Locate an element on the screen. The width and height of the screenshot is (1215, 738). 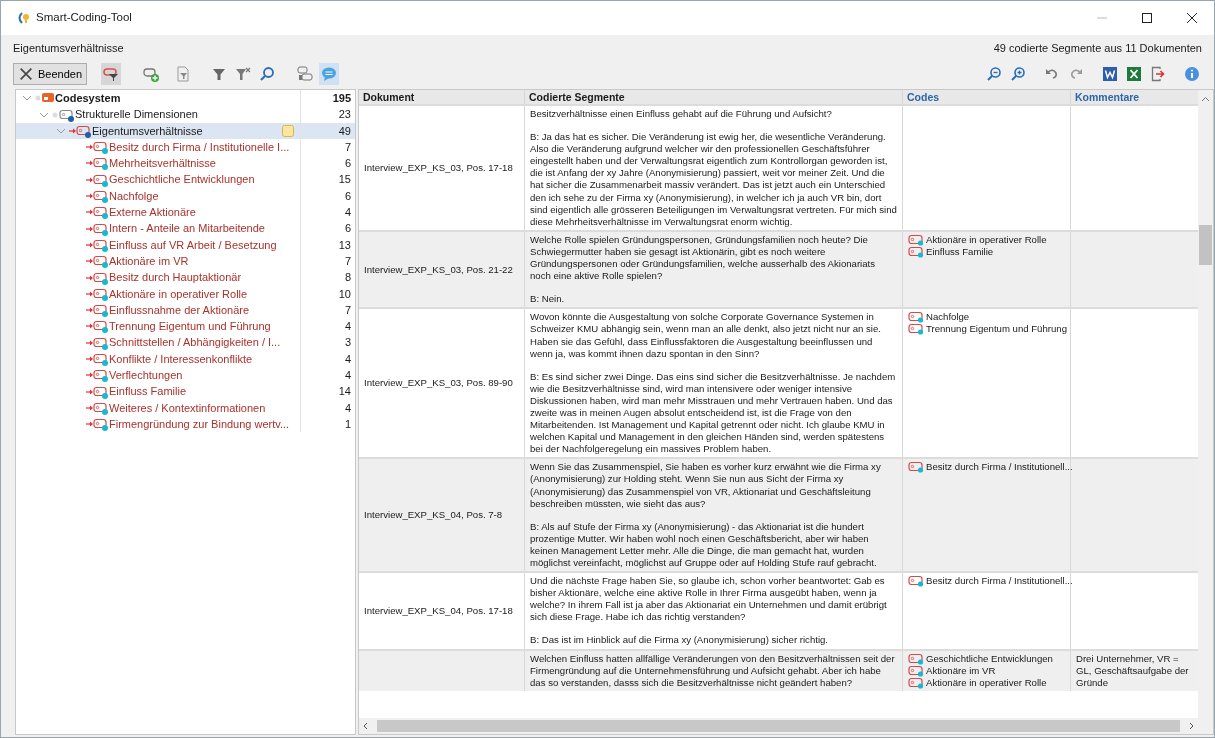
segment-text: Besitzverhältnisse einen Einfluss gehabt auf die Führung und Aufsicht? is located at coordinates (681, 114).